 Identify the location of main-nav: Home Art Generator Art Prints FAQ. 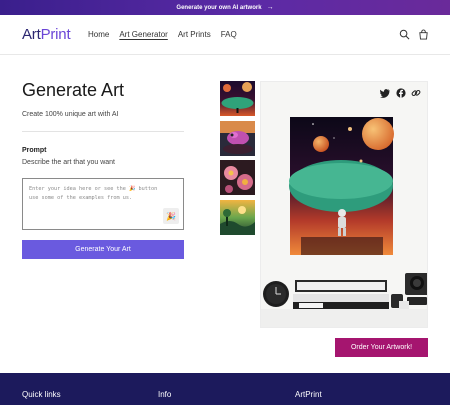
(162, 34).